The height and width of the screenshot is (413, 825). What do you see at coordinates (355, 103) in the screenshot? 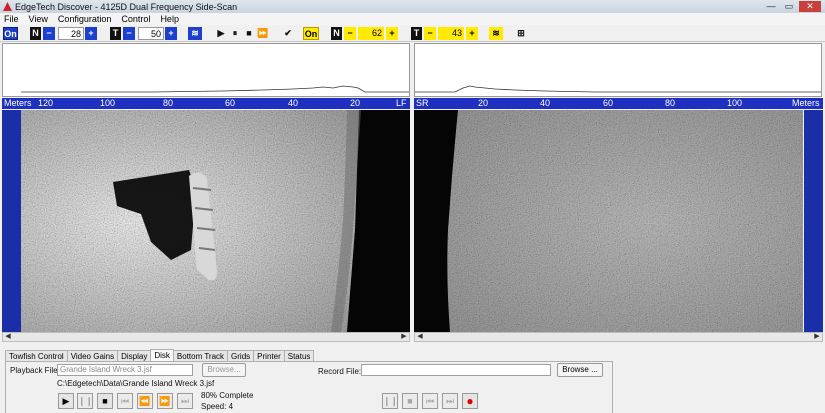
I see `left-scale-tick: 20` at bounding box center [355, 103].